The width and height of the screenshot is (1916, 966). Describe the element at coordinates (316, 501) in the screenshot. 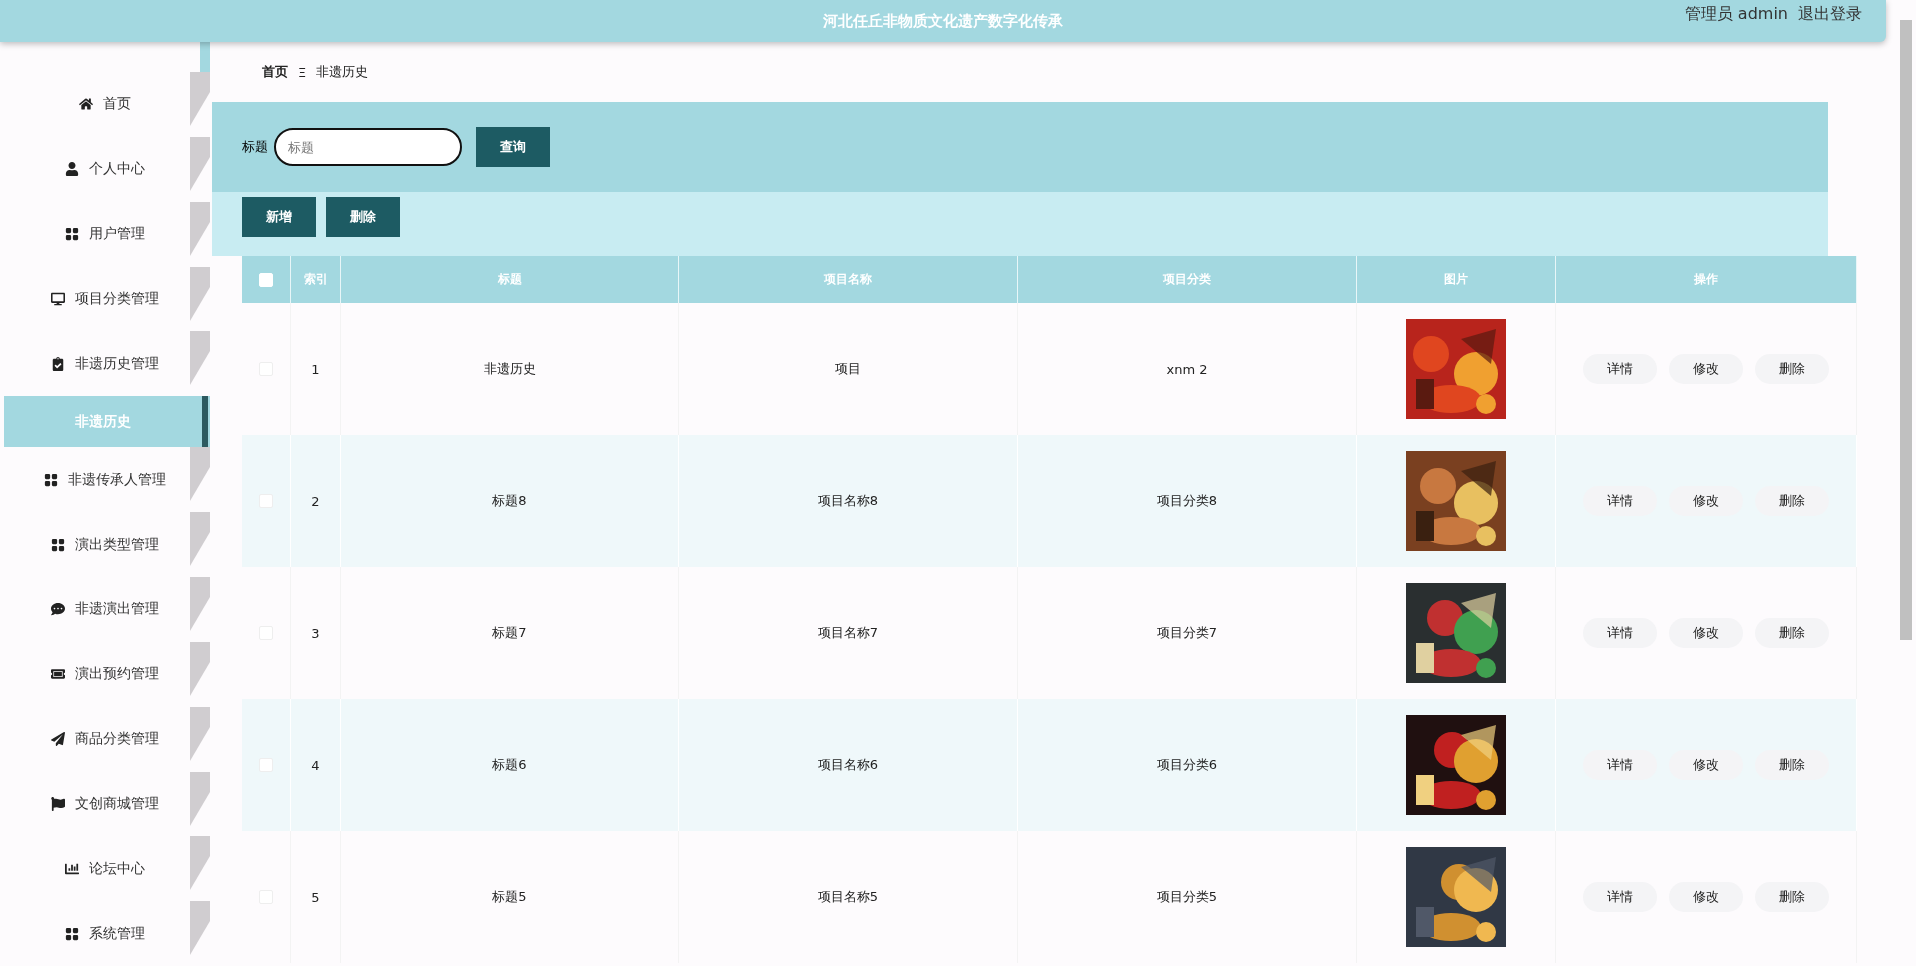

I see `table-cell: 2` at that location.